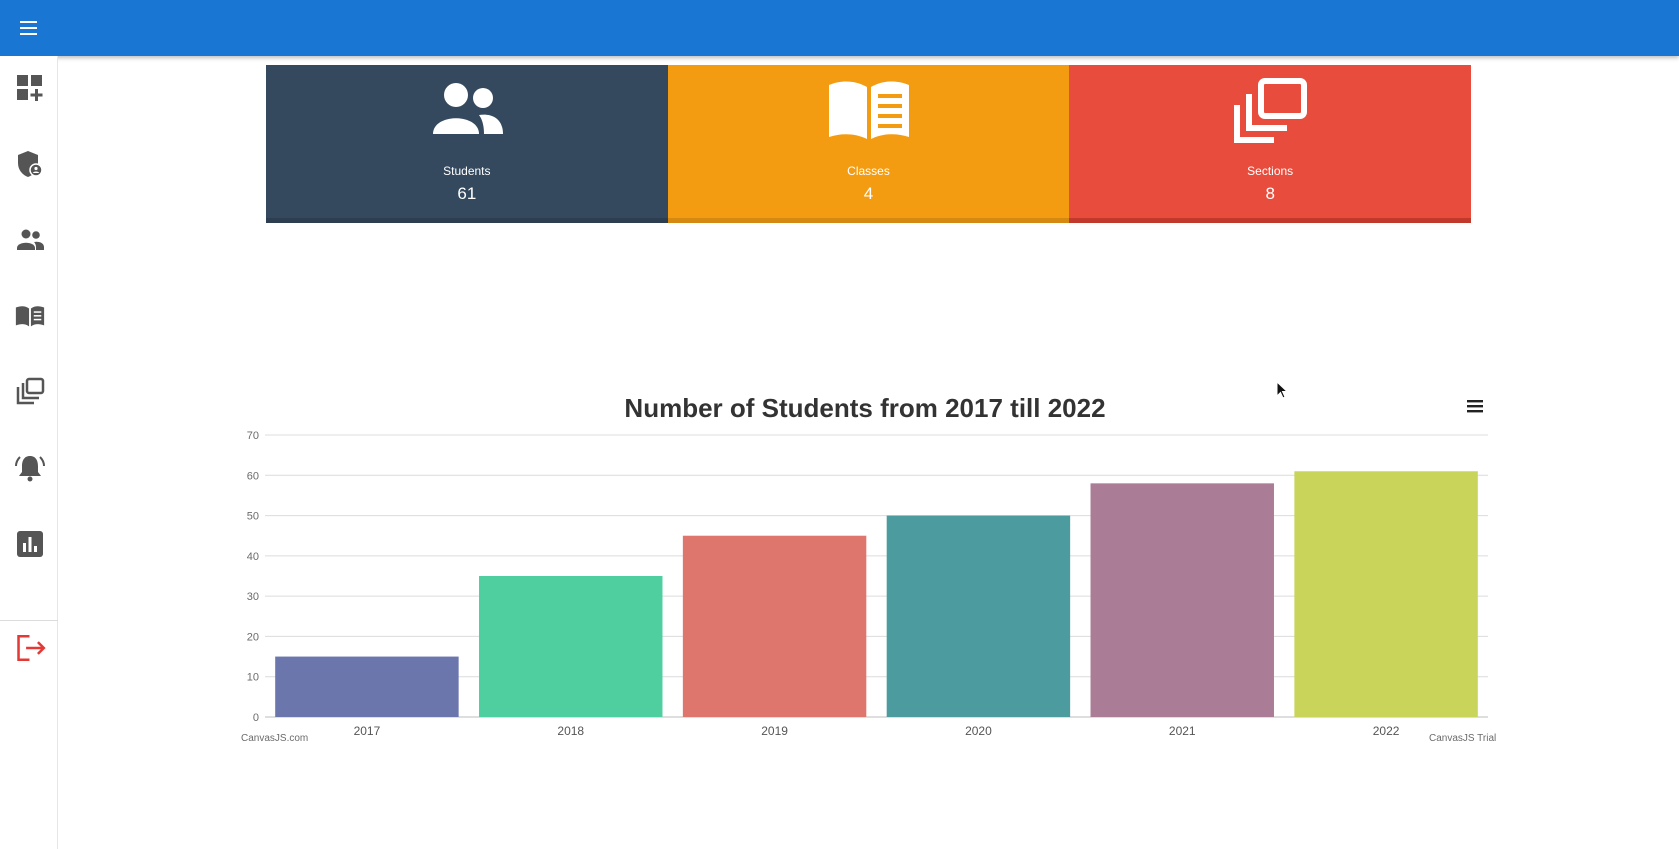 The image size is (1679, 849). What do you see at coordinates (253, 517) in the screenshot?
I see `y-tick-label: 50` at bounding box center [253, 517].